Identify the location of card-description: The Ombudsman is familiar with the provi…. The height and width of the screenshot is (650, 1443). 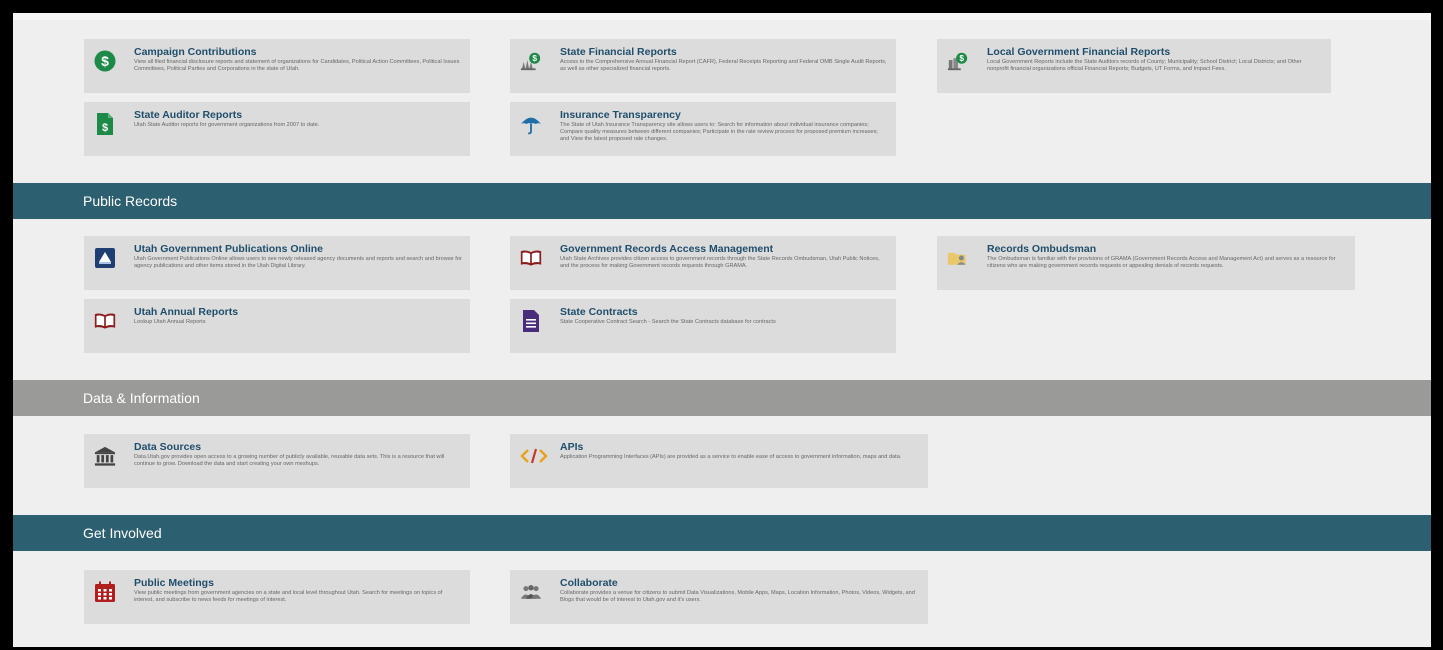
(1161, 263).